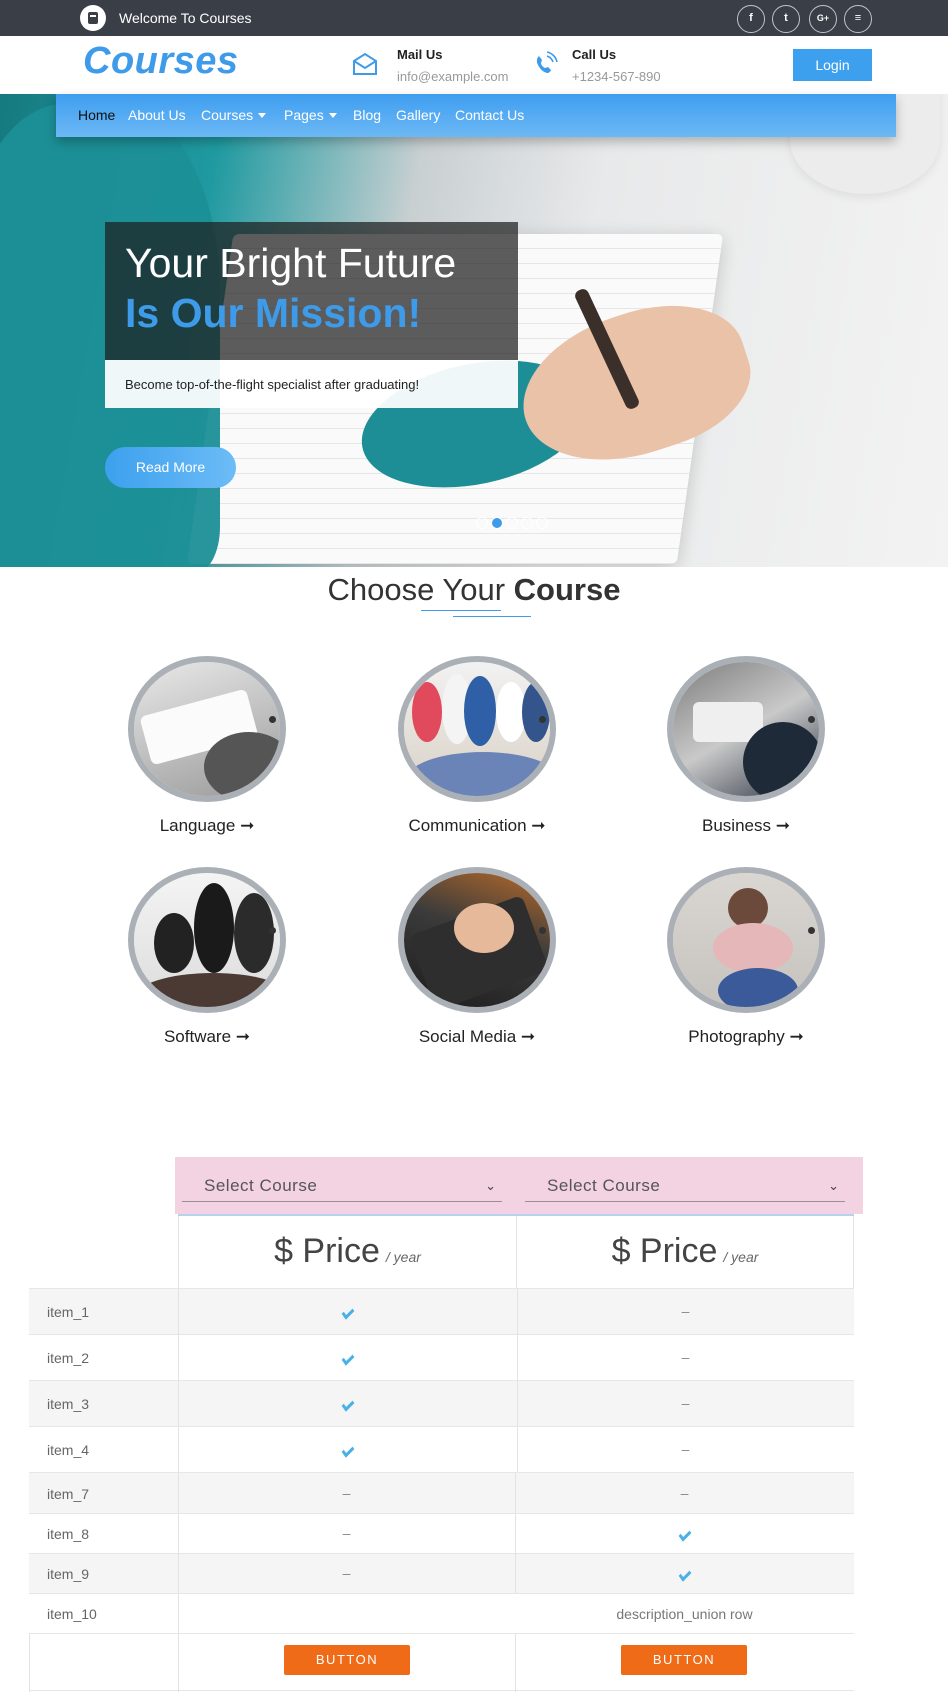 The height and width of the screenshot is (1696, 948). What do you see at coordinates (207, 825) in the screenshot?
I see `course-label: Language ➞` at bounding box center [207, 825].